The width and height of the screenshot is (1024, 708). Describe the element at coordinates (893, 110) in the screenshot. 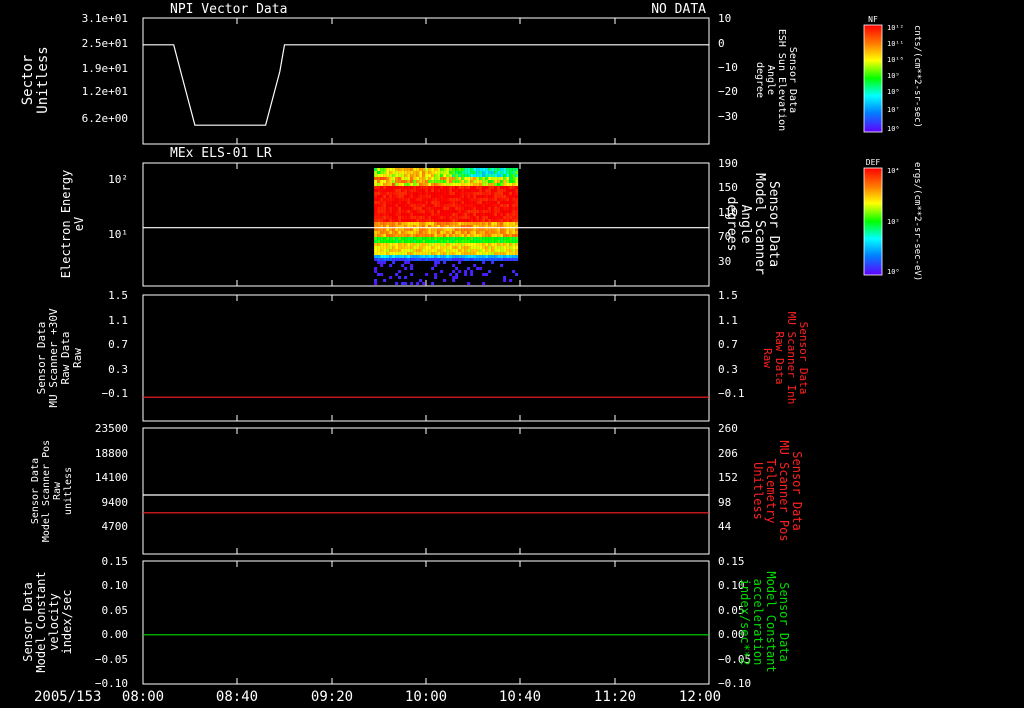

I see `colorbar-nf-tick: 10⁷` at that location.